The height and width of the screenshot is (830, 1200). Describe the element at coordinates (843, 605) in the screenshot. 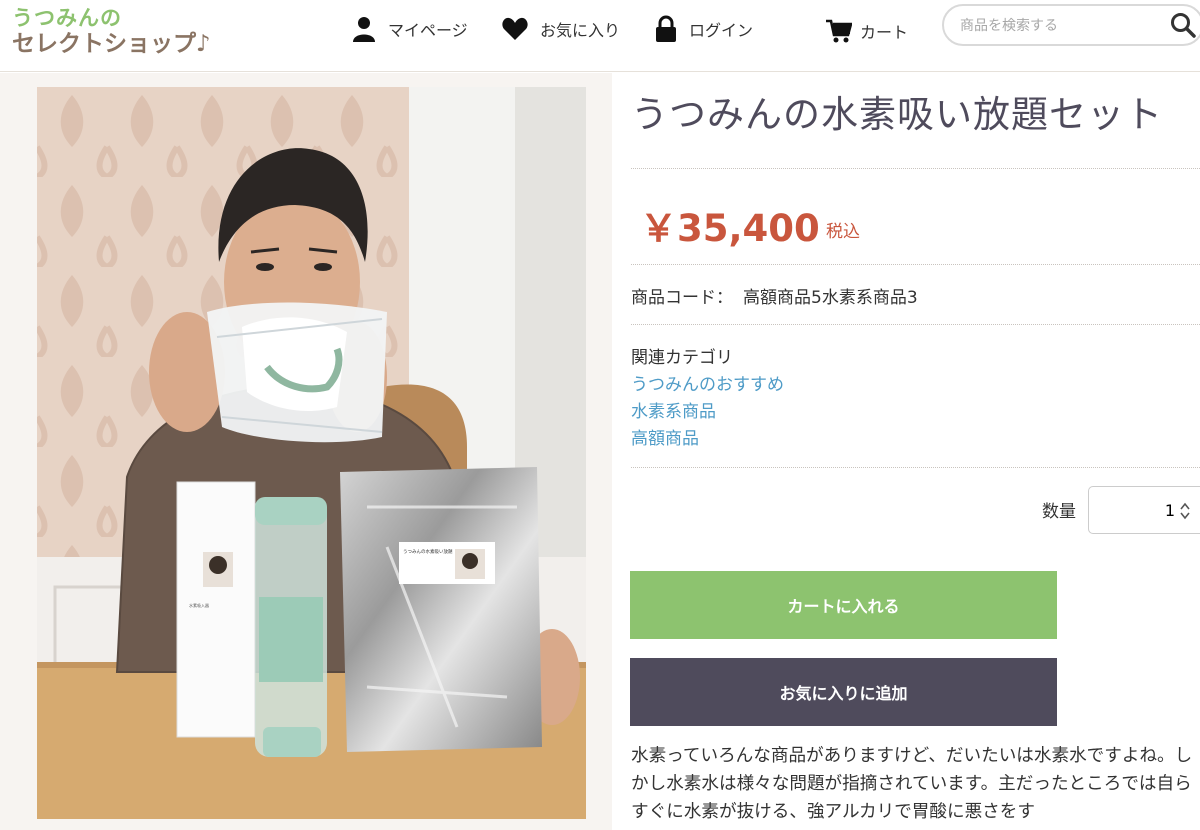

I see `add-to-cart-button: カートに入れる` at that location.